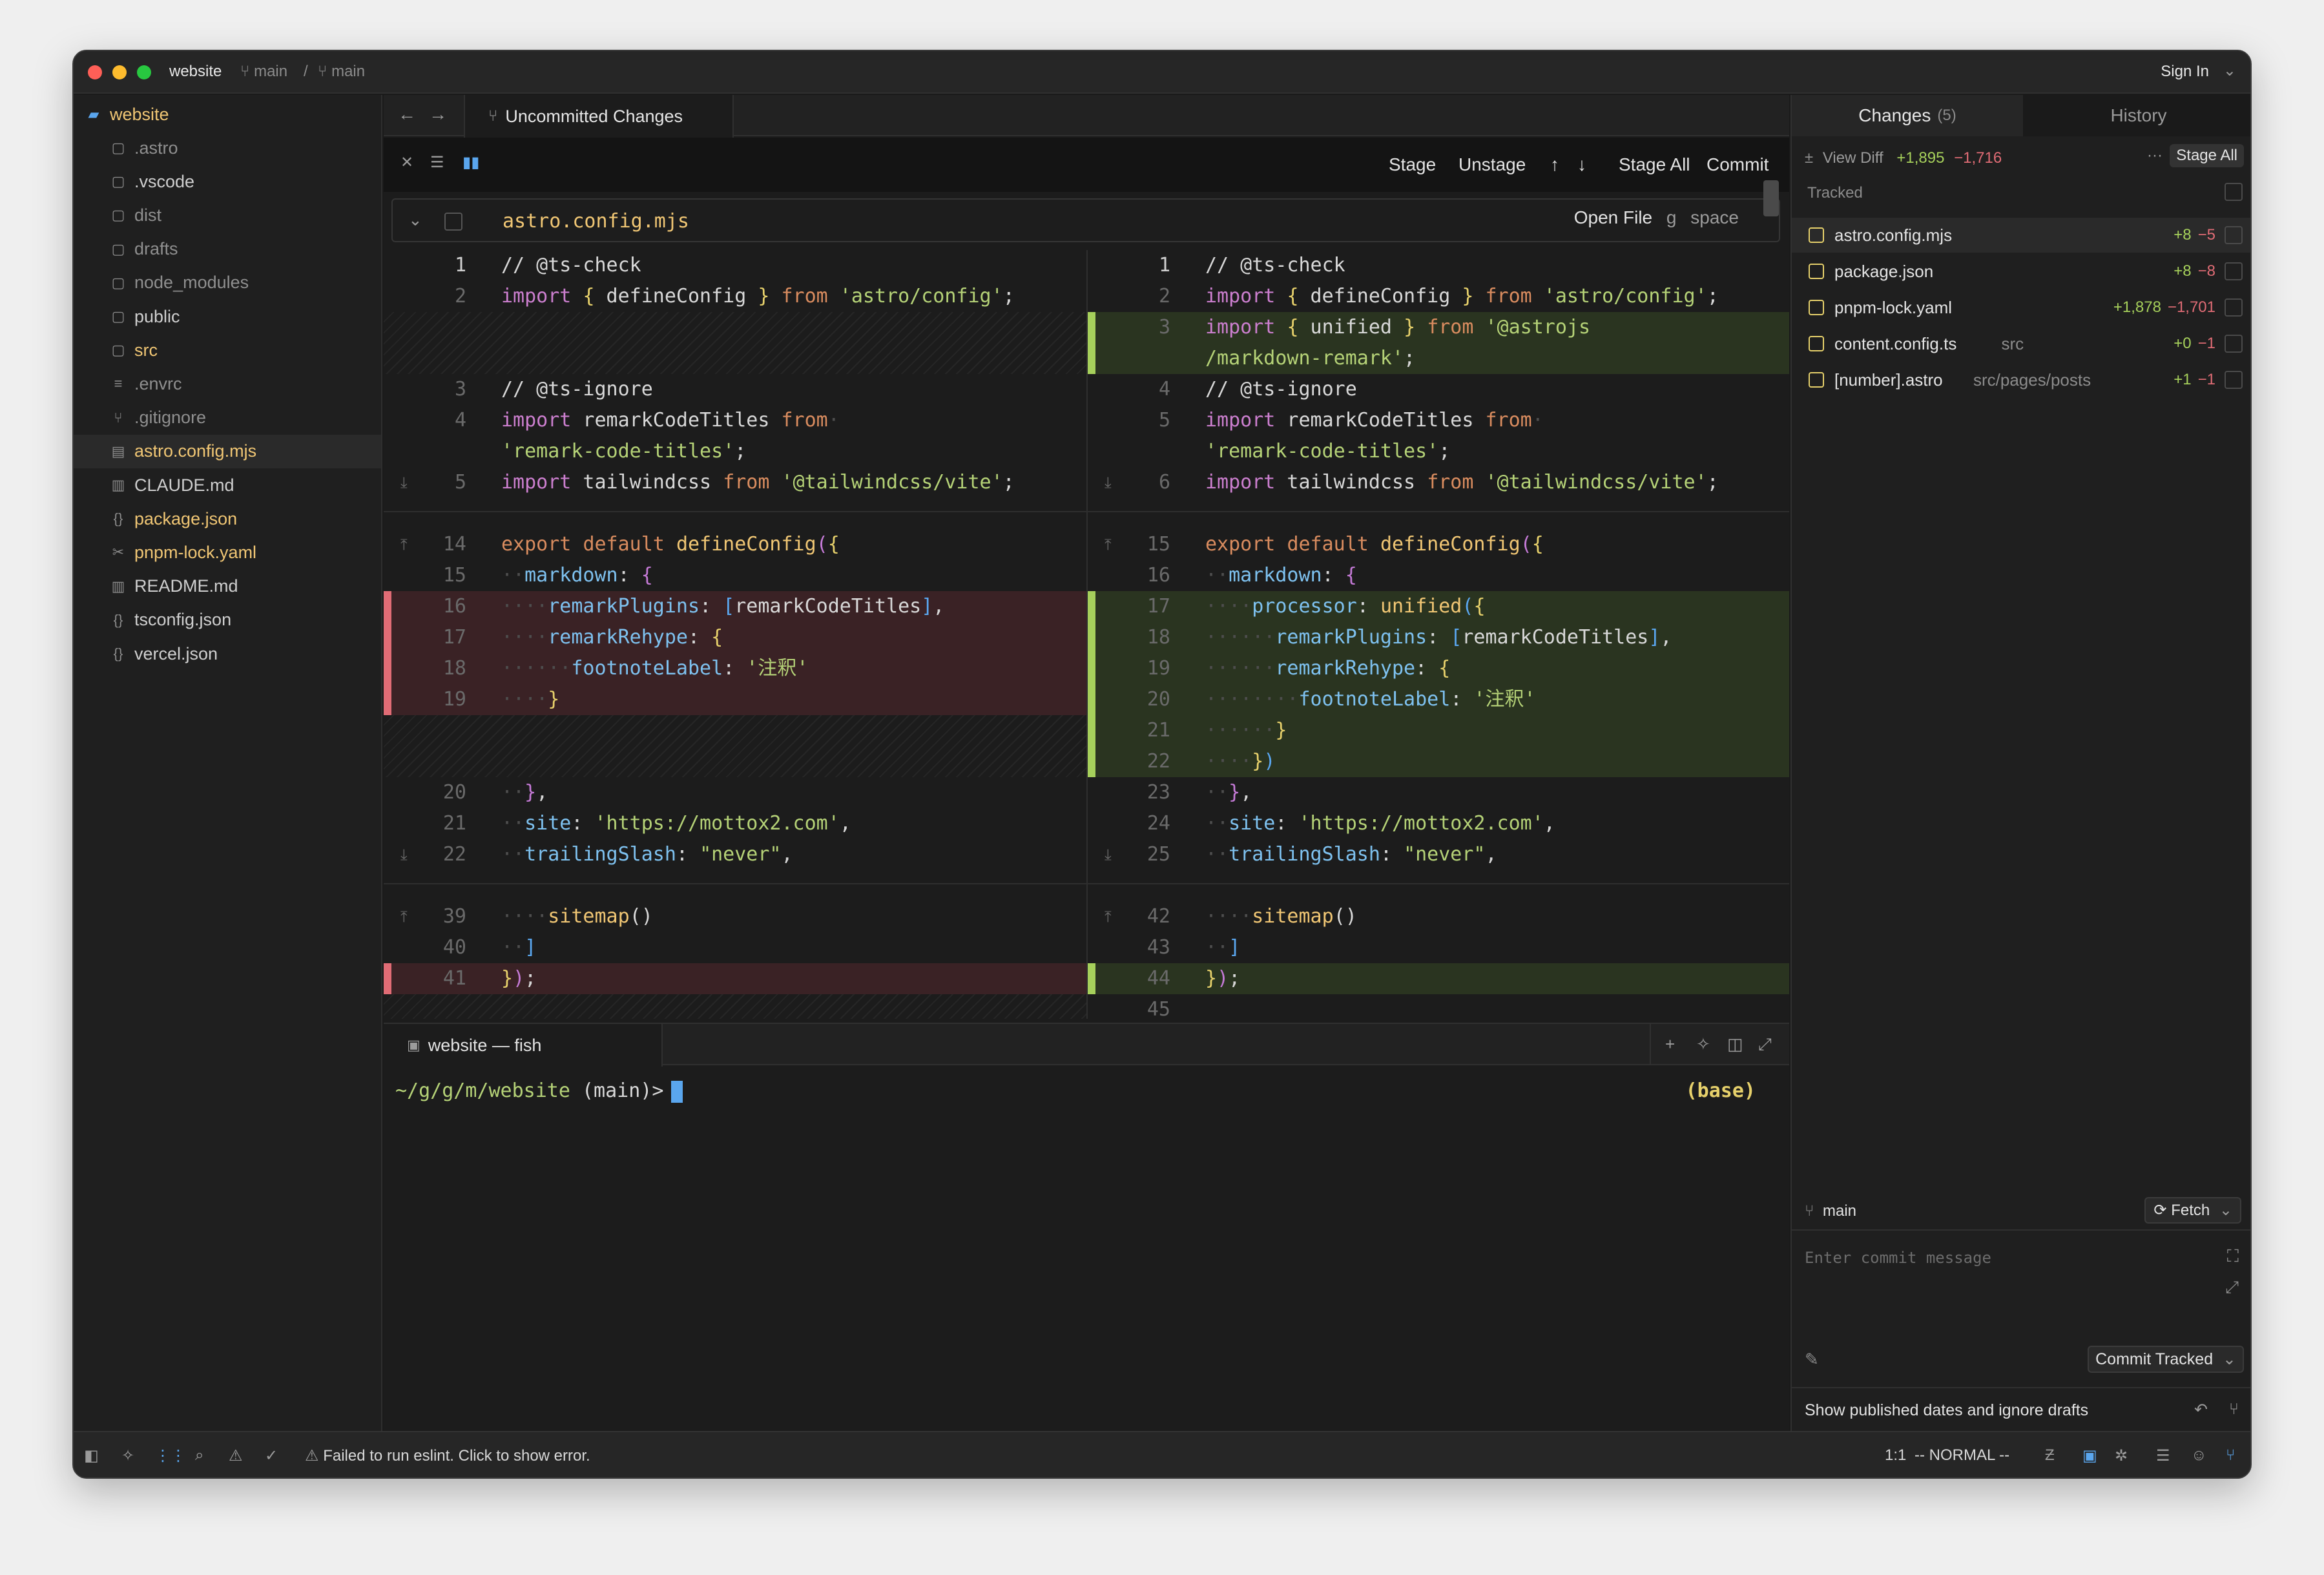  What do you see at coordinates (1412, 164) in the screenshot?
I see `stage-button: Stage` at bounding box center [1412, 164].